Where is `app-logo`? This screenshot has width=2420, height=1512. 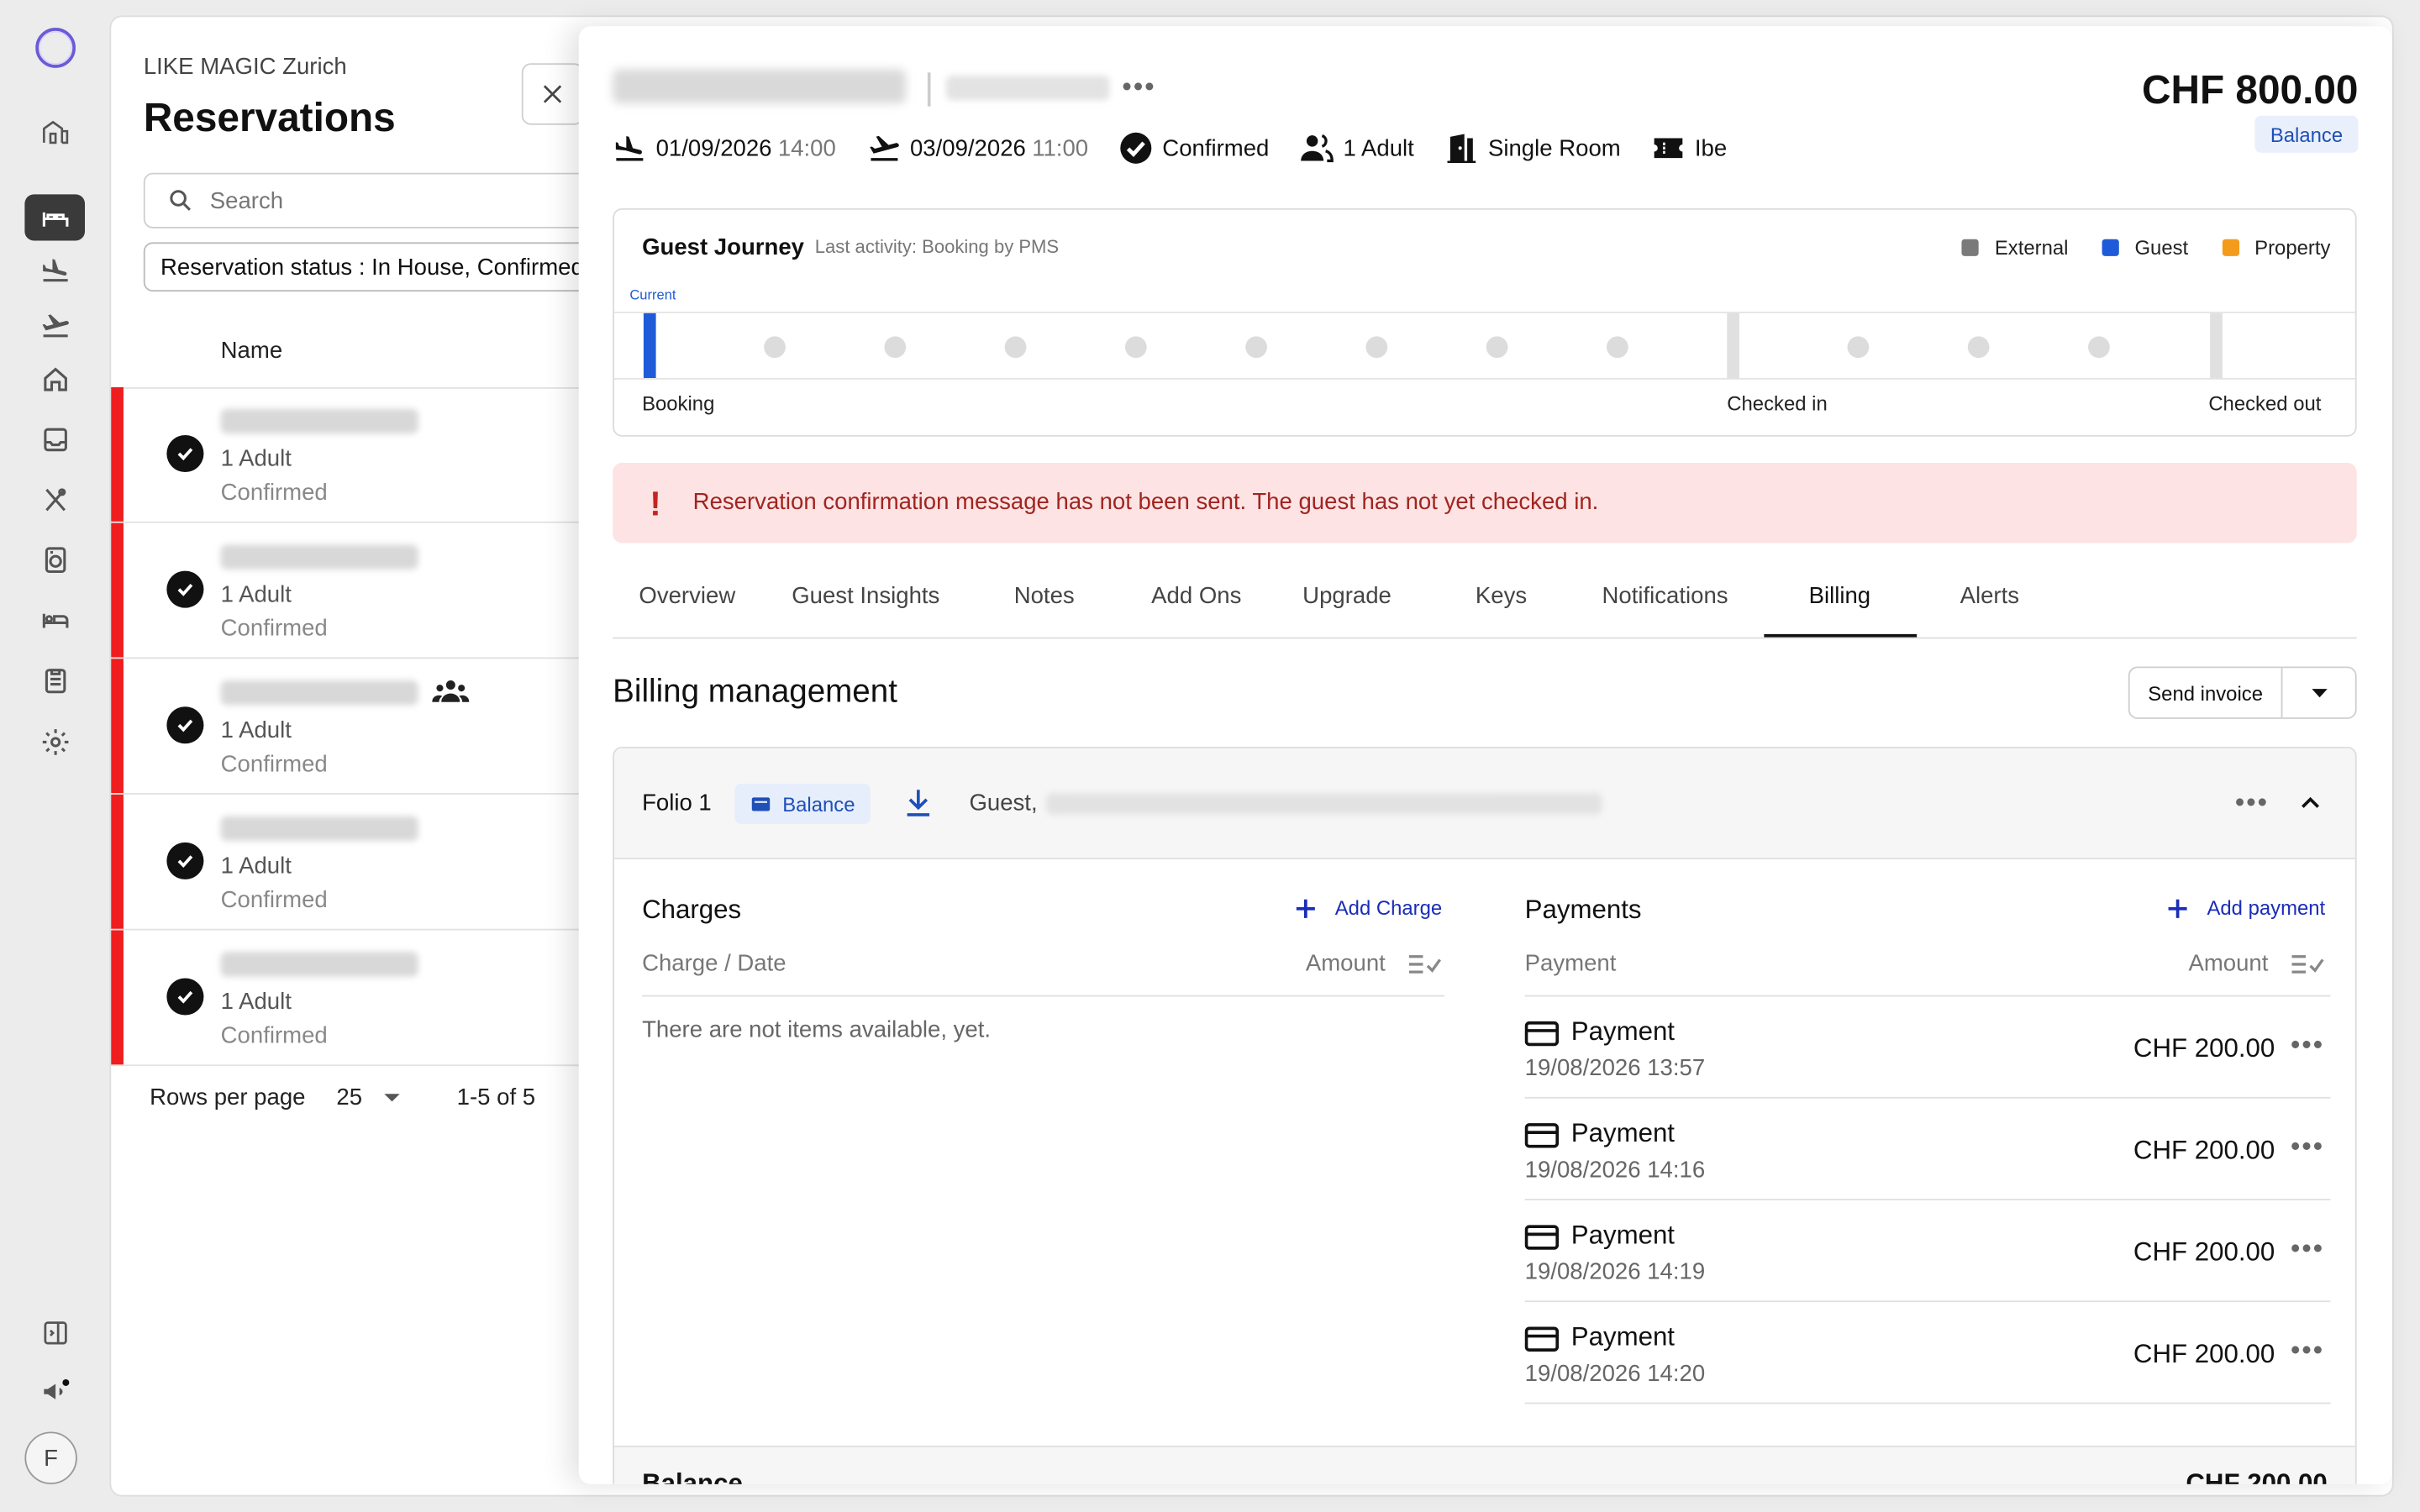
app-logo is located at coordinates (55, 48).